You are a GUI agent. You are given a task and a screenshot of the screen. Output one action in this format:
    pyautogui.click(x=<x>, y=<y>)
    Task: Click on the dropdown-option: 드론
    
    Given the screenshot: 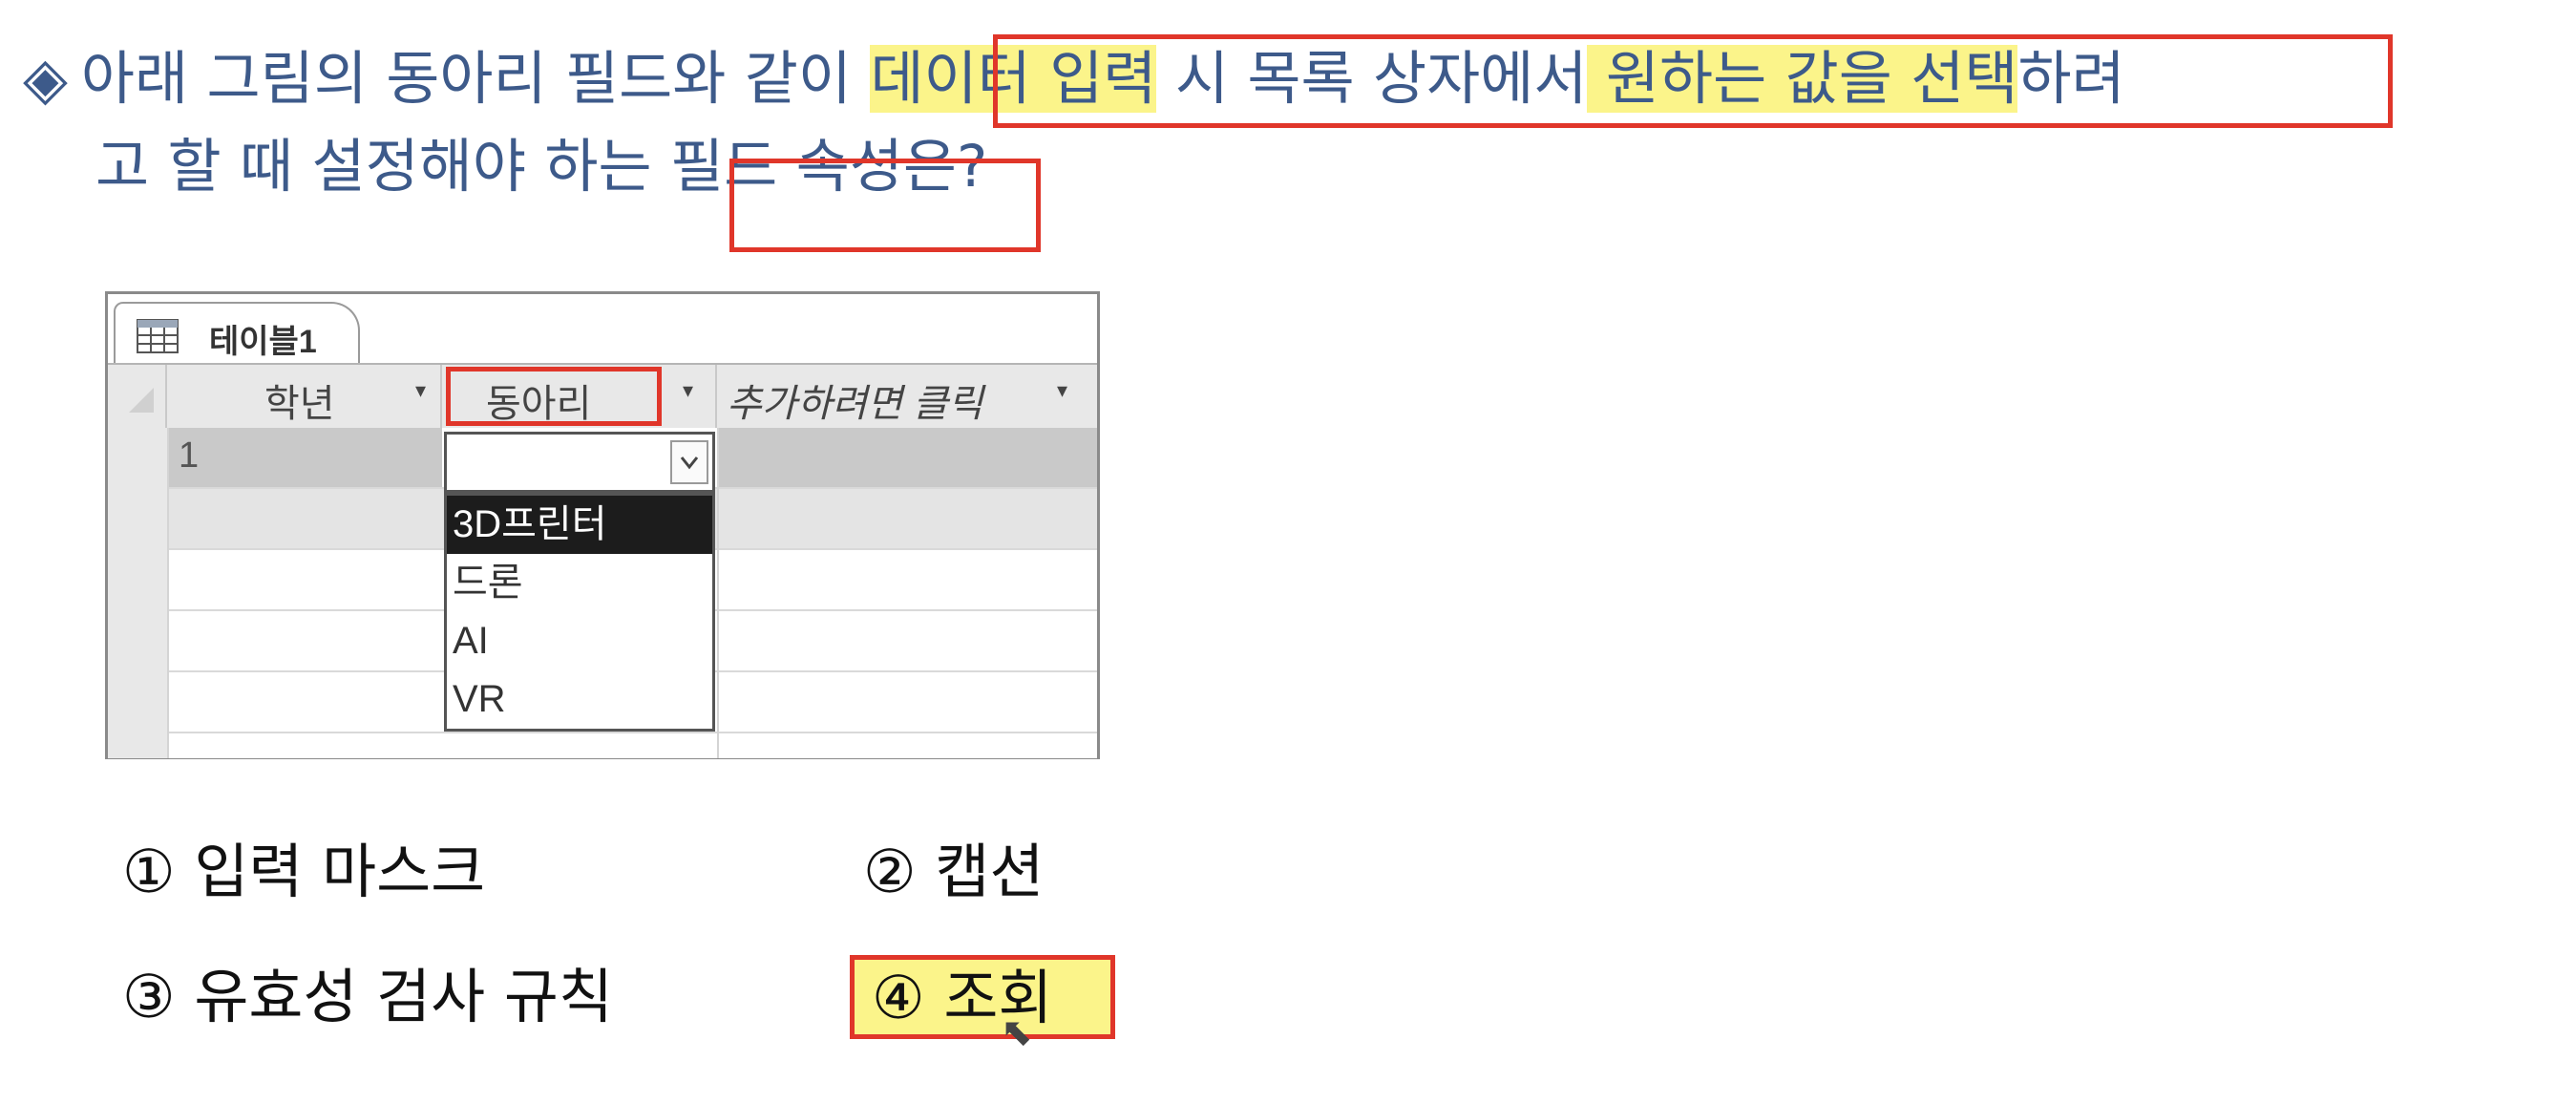 What is the action you would take?
    pyautogui.click(x=579, y=583)
    